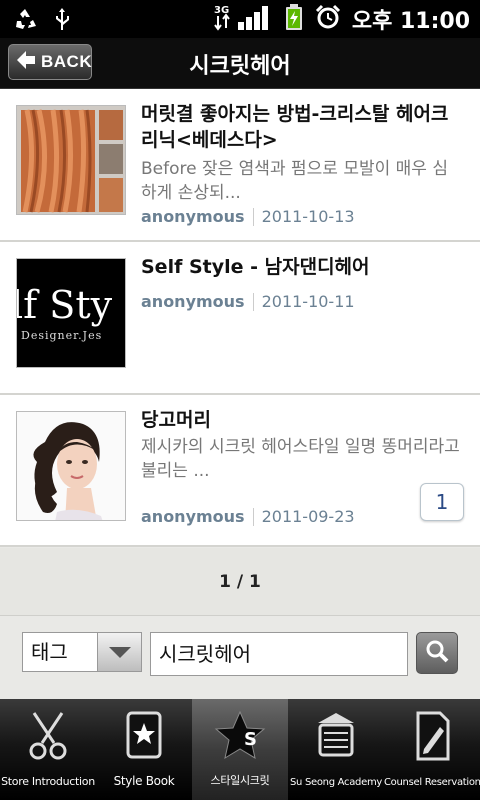 This screenshot has height=800, width=480. Describe the element at coordinates (250, 739) in the screenshot. I see `svg-text: S` at that location.